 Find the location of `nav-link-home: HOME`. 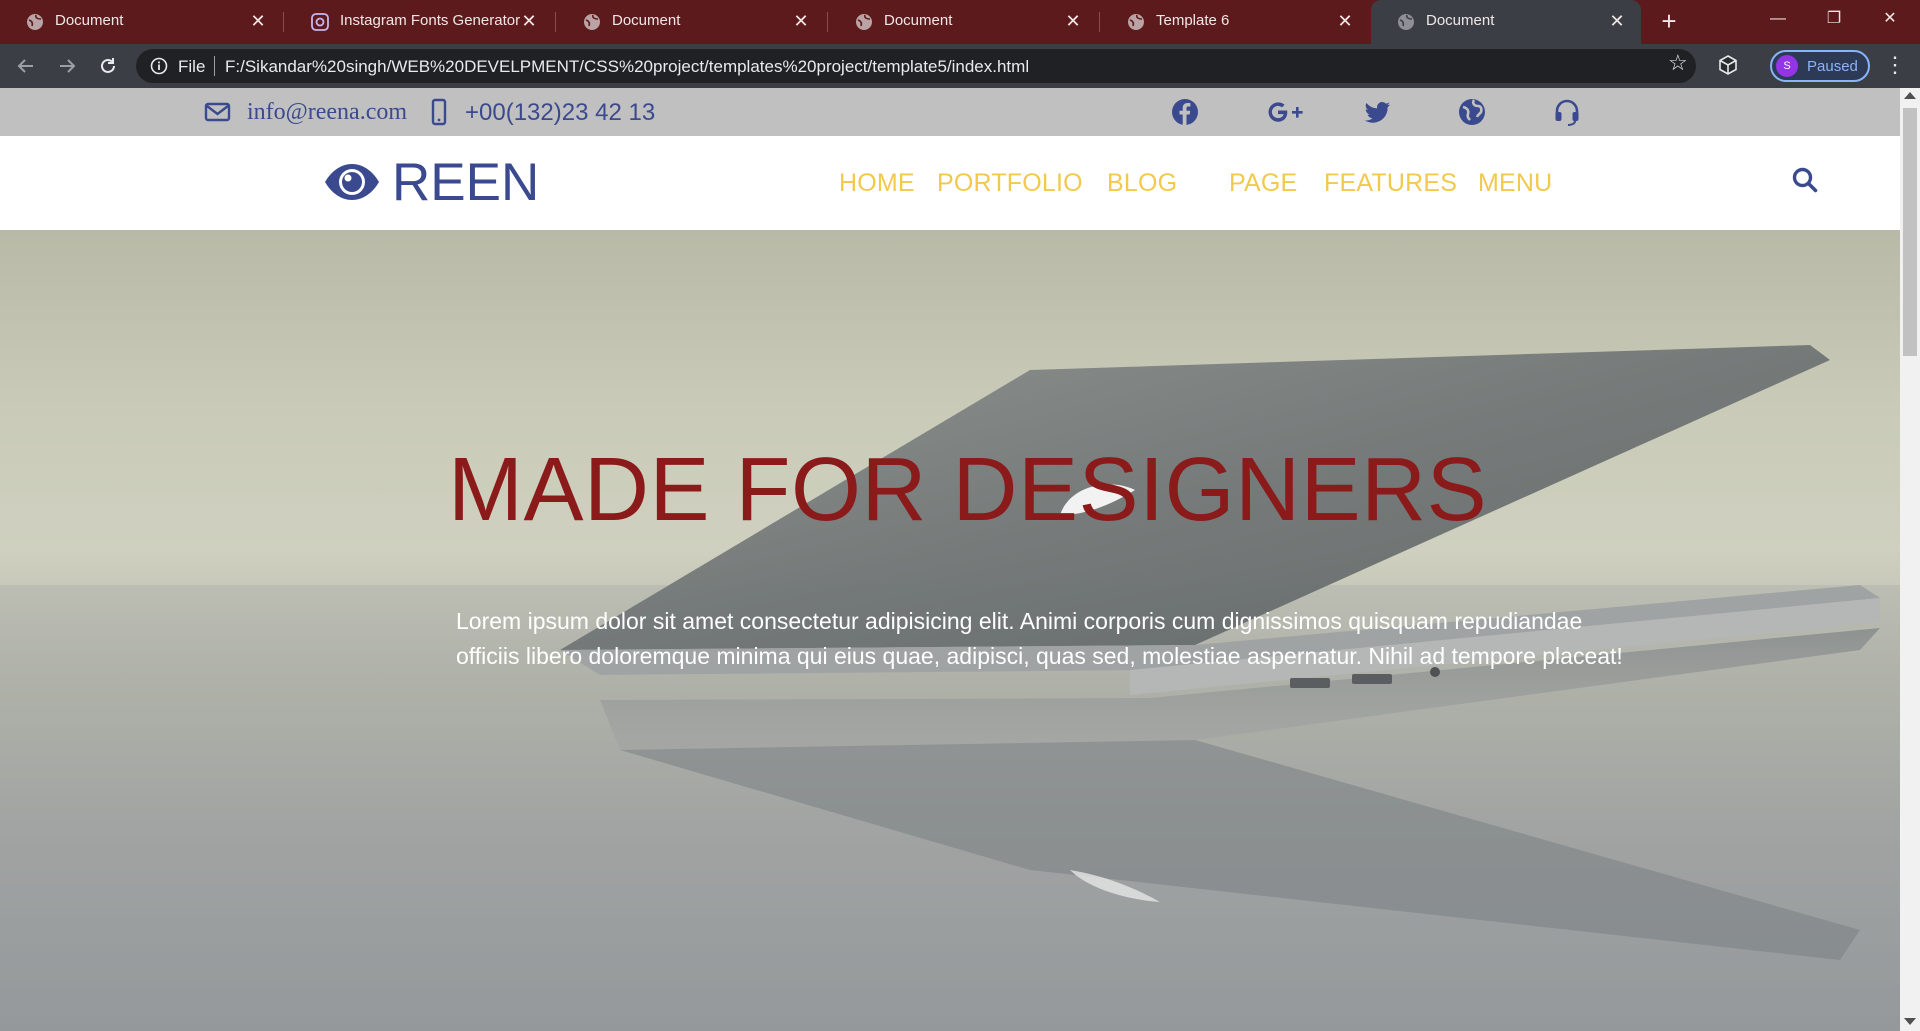

nav-link-home: HOME is located at coordinates (877, 183).